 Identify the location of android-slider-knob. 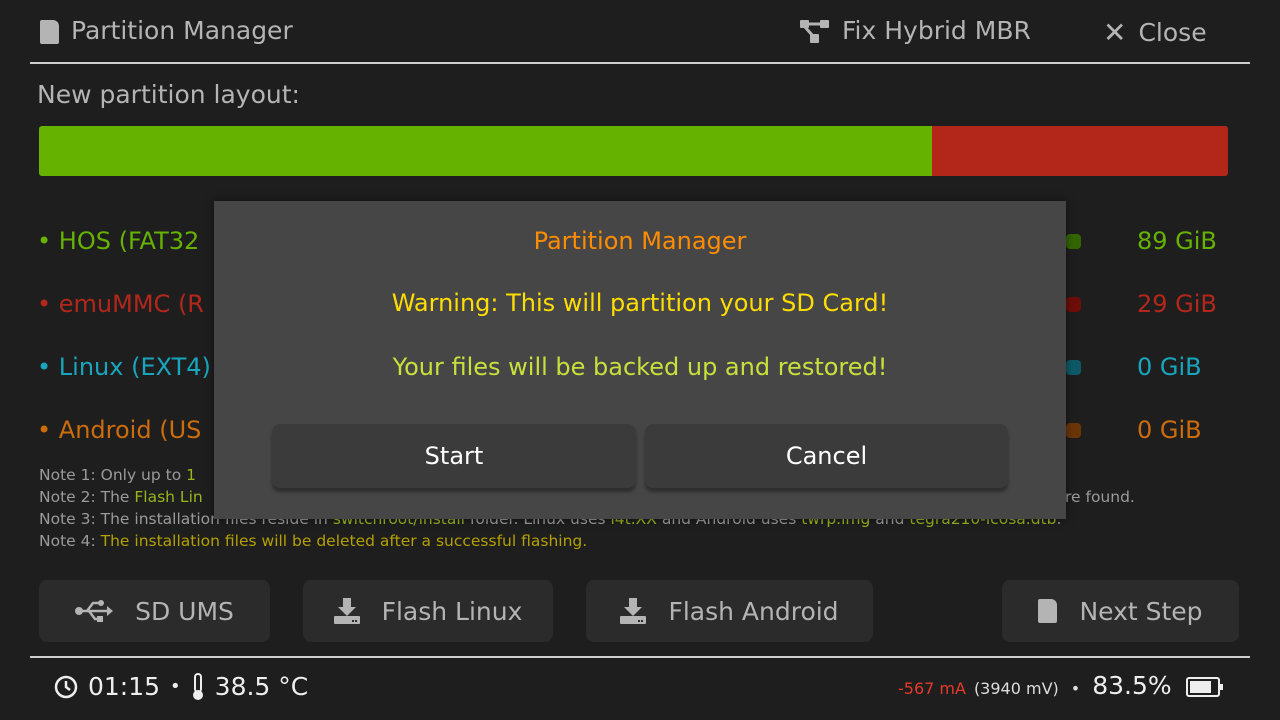
(1073, 430).